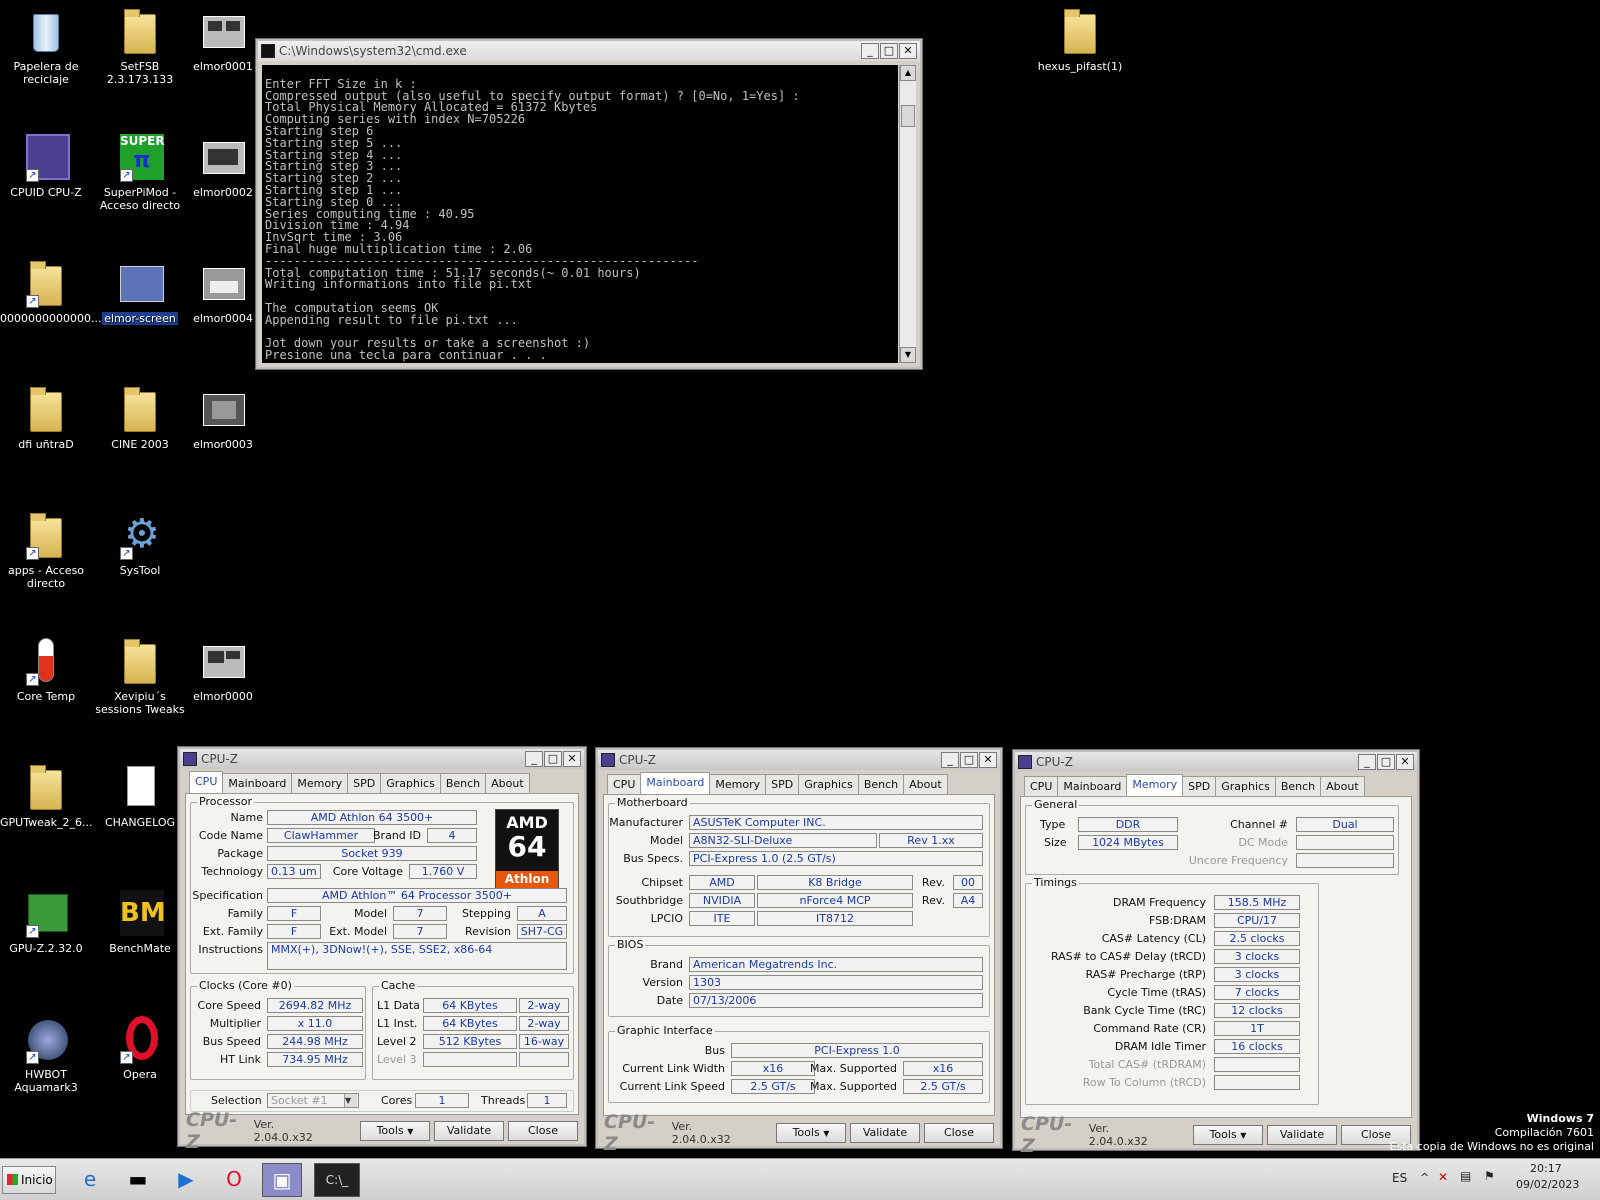  I want to click on max-width-label: Max. Supported, so click(853, 1068).